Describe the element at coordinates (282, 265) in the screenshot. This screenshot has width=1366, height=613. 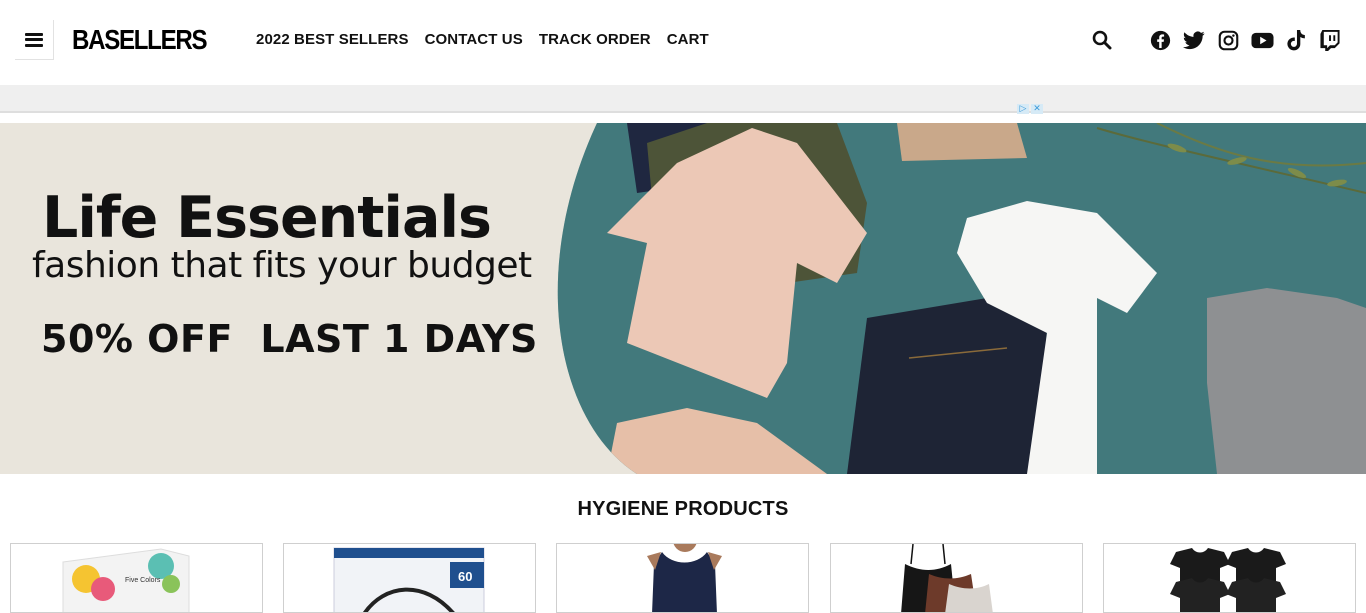
I see `banner-subline: fashion that fits your budget` at that location.